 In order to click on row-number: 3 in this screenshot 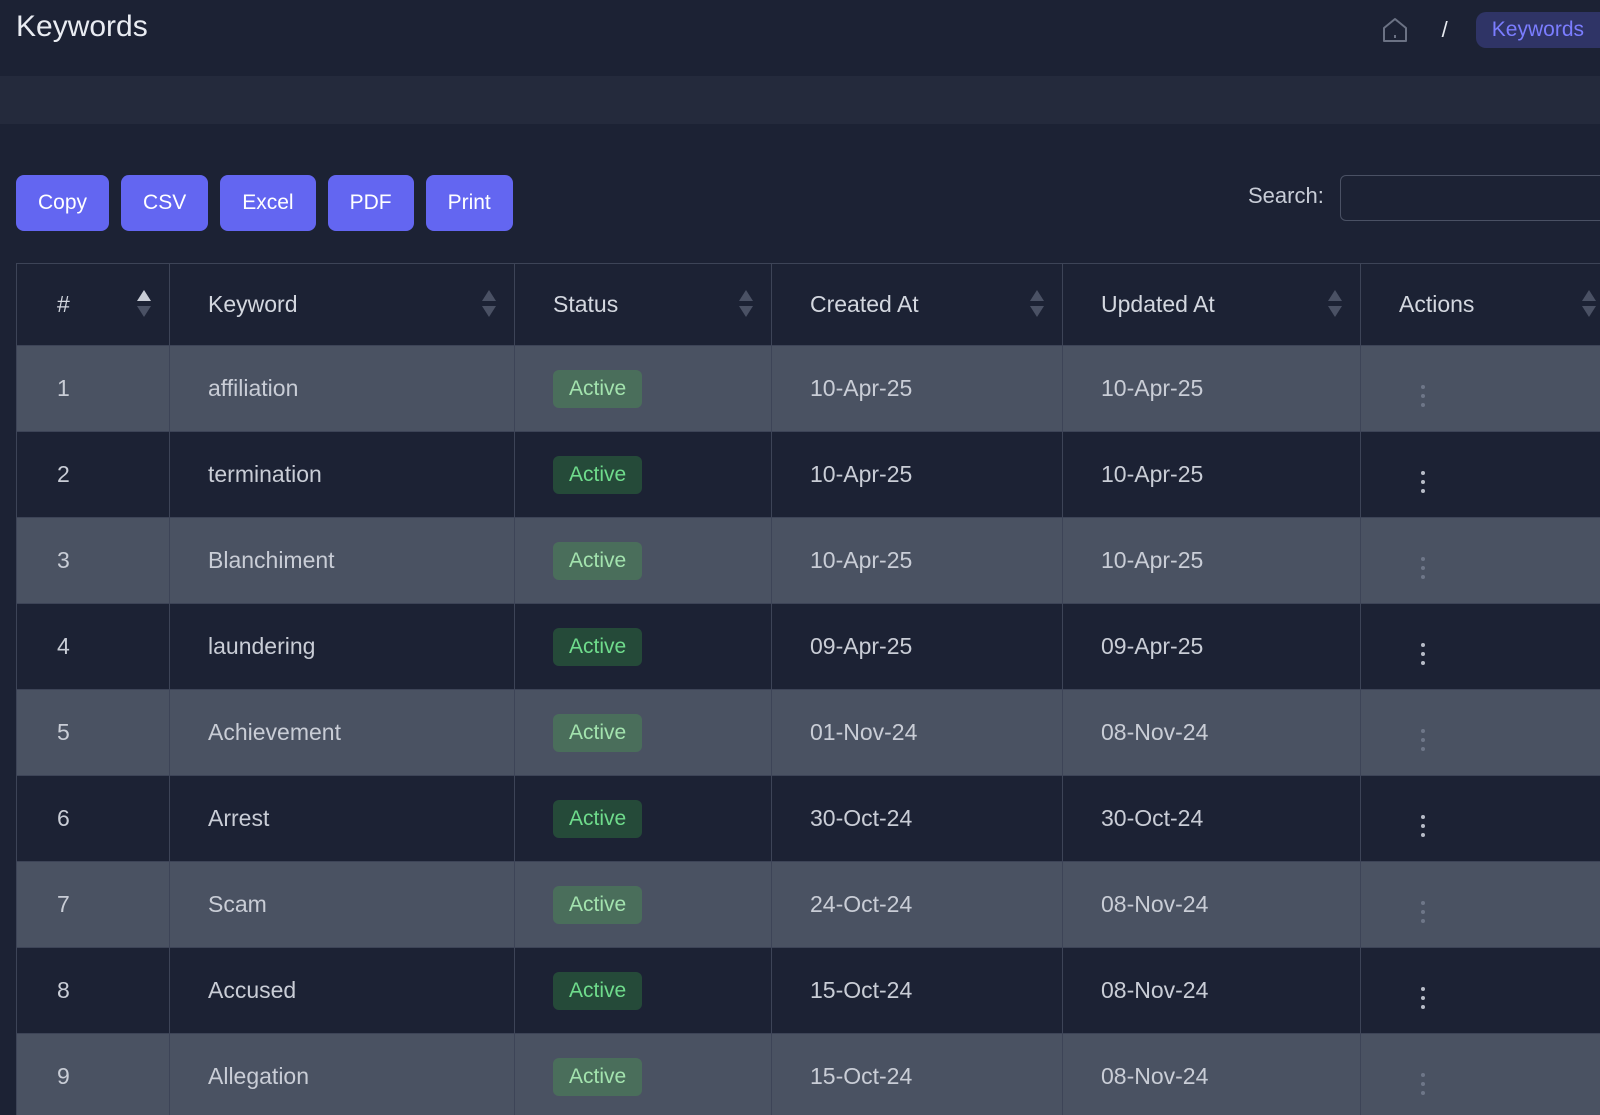, I will do `click(93, 560)`.